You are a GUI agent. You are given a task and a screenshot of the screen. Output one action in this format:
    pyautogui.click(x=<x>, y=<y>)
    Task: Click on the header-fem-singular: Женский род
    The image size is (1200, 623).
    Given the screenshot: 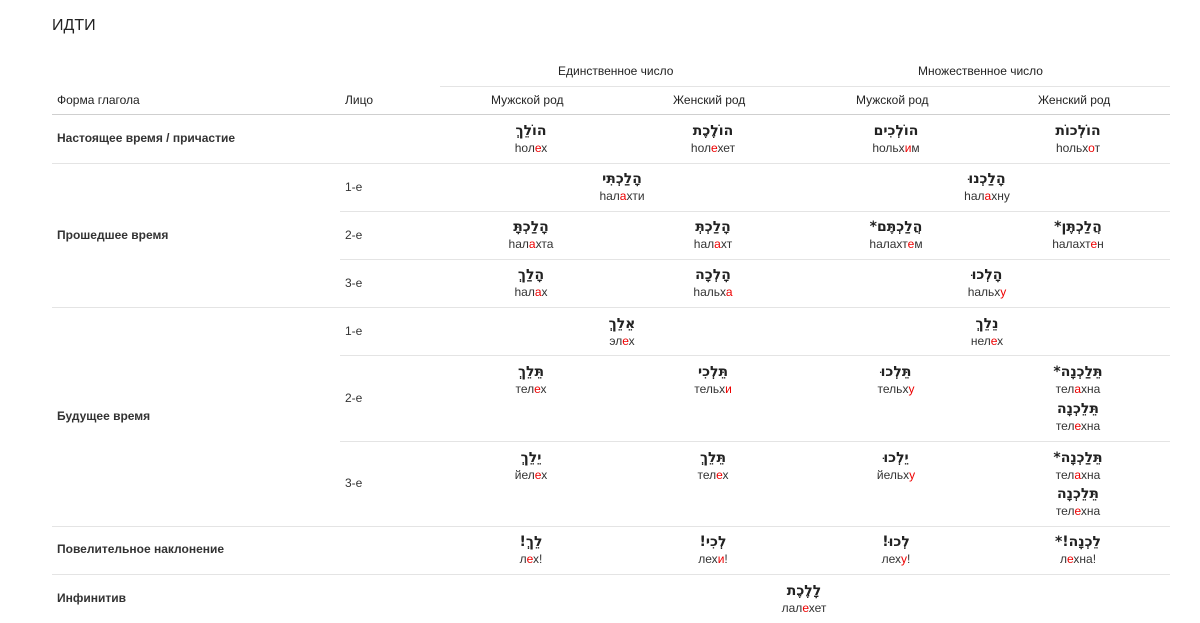 What is the action you would take?
    pyautogui.click(x=709, y=100)
    